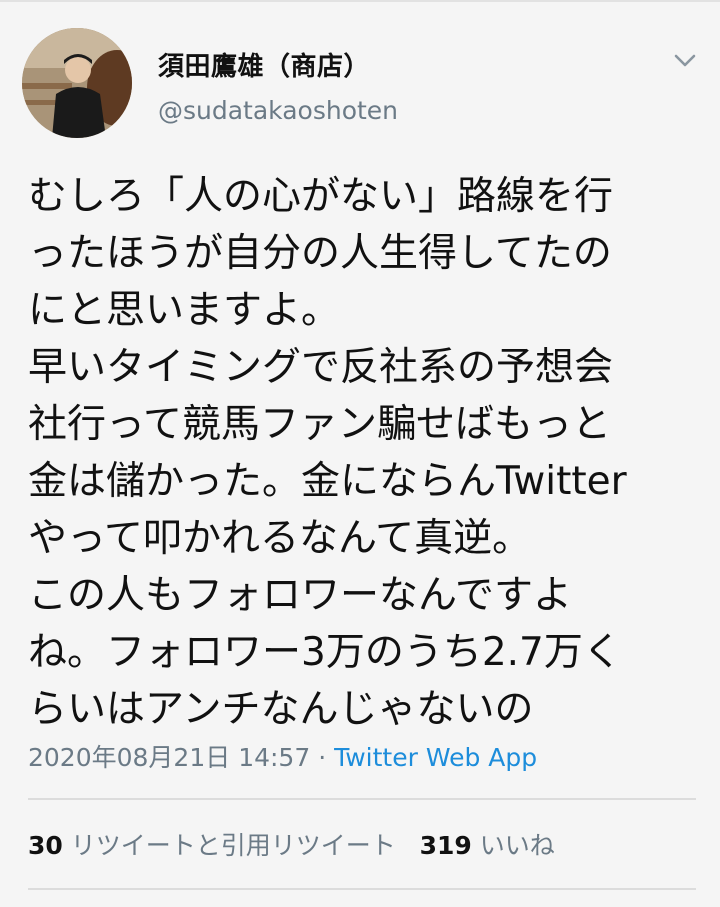 This screenshot has width=720, height=907. What do you see at coordinates (517, 845) in the screenshot?
I see `likes-label: いいね` at bounding box center [517, 845].